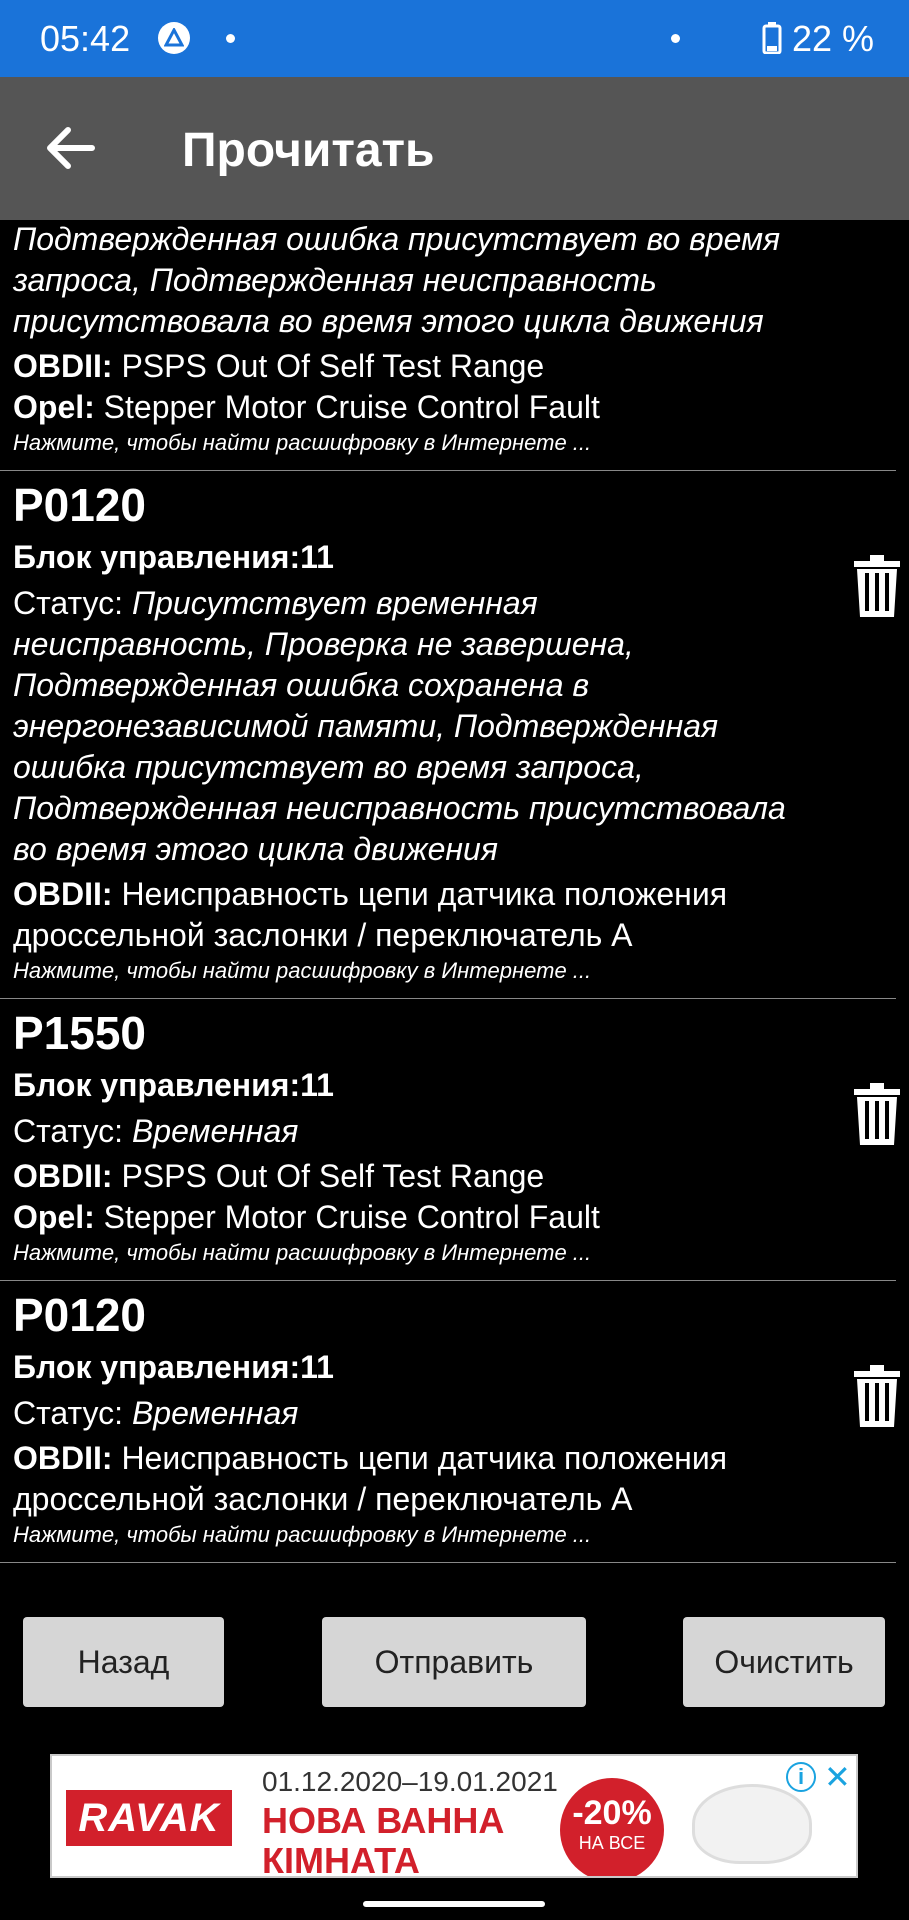  I want to click on ad-headline-2: КІМНАТА, so click(341, 1859).